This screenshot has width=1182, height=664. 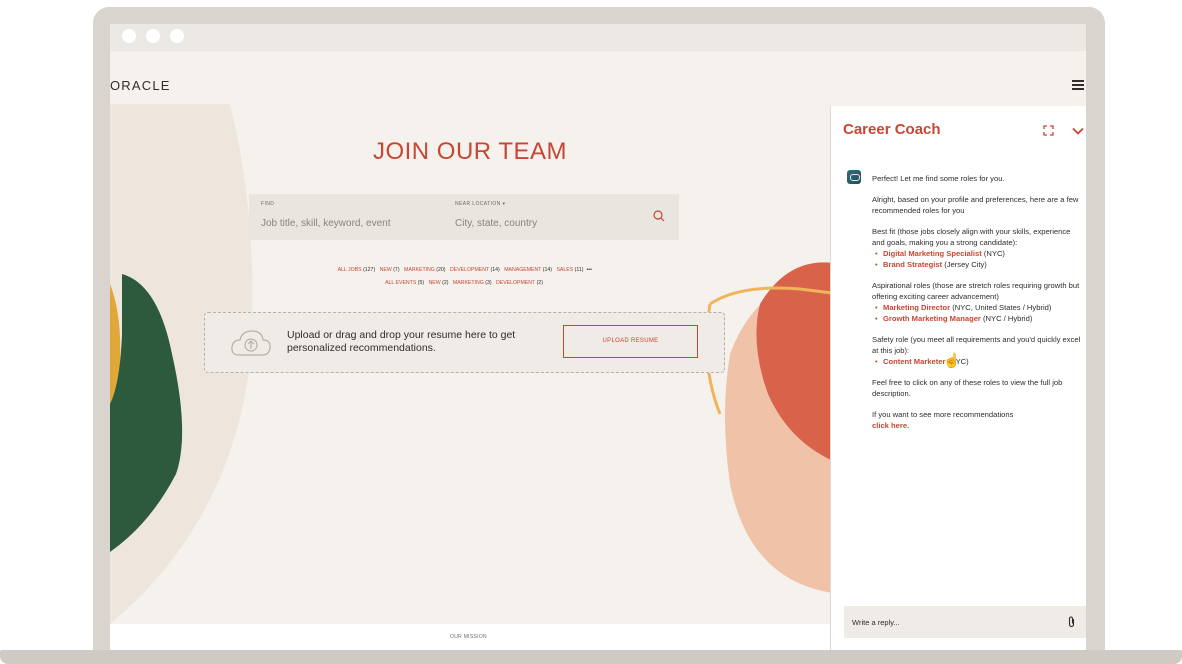 What do you see at coordinates (914, 361) in the screenshot?
I see `role-link-content-marketer: Content Marketer` at bounding box center [914, 361].